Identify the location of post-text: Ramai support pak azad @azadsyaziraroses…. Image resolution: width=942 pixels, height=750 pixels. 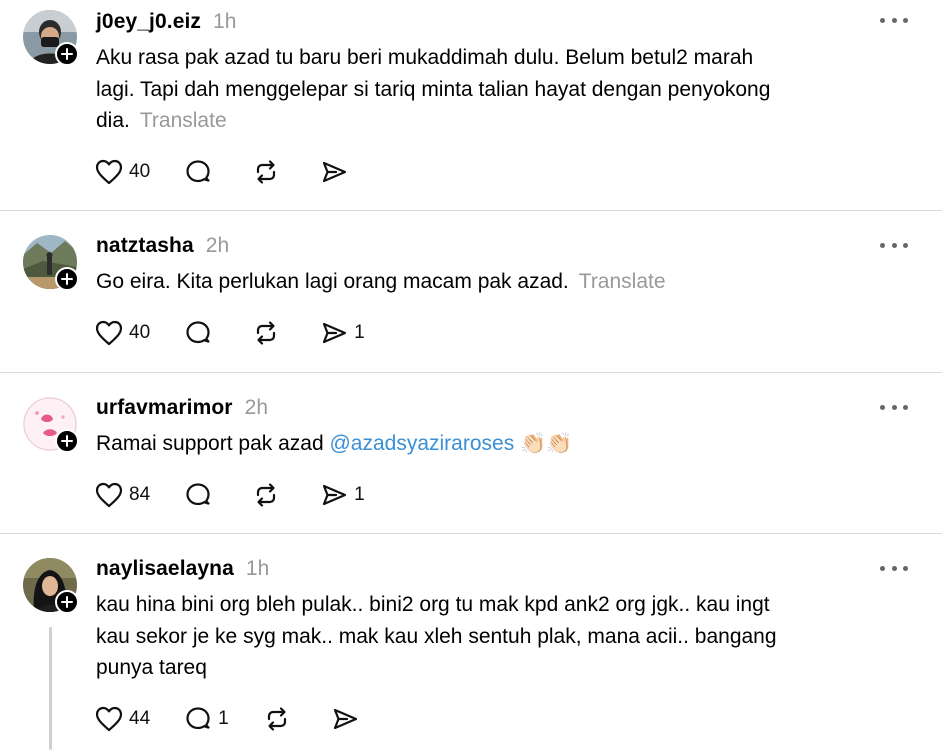
(496, 444).